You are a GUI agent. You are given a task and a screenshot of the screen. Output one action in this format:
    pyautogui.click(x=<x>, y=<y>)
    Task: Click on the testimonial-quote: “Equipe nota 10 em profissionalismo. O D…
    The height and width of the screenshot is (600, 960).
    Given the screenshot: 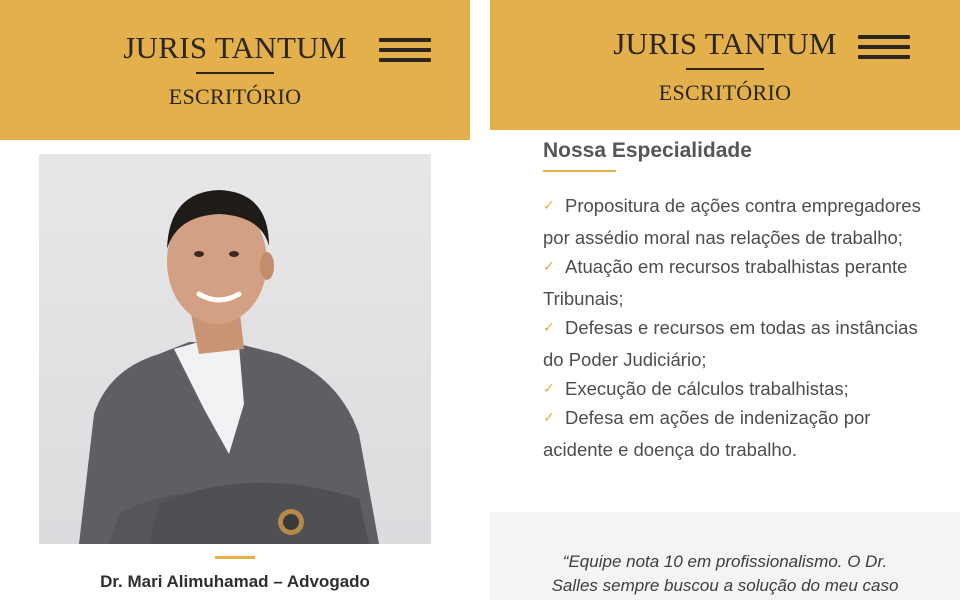 What is the action you would take?
    pyautogui.click(x=725, y=573)
    